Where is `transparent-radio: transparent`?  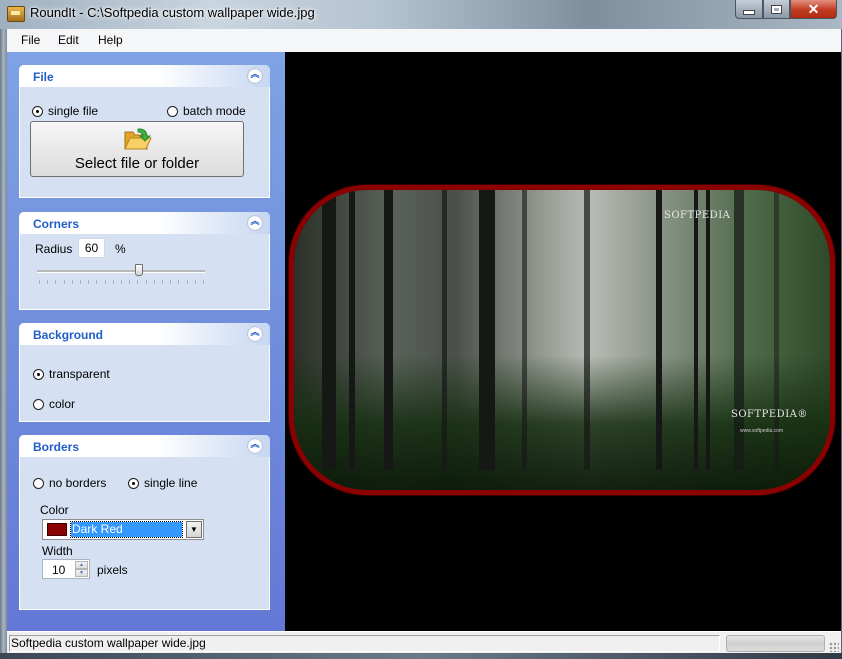 transparent-radio: transparent is located at coordinates (71, 374).